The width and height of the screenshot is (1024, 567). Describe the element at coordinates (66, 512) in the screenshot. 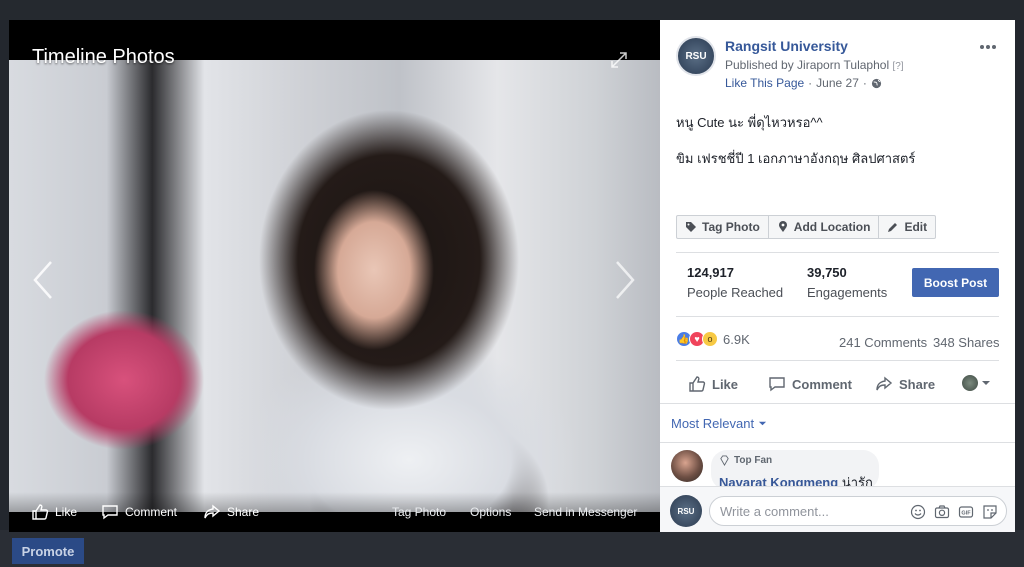

I see `viewer-like-label: Like` at that location.